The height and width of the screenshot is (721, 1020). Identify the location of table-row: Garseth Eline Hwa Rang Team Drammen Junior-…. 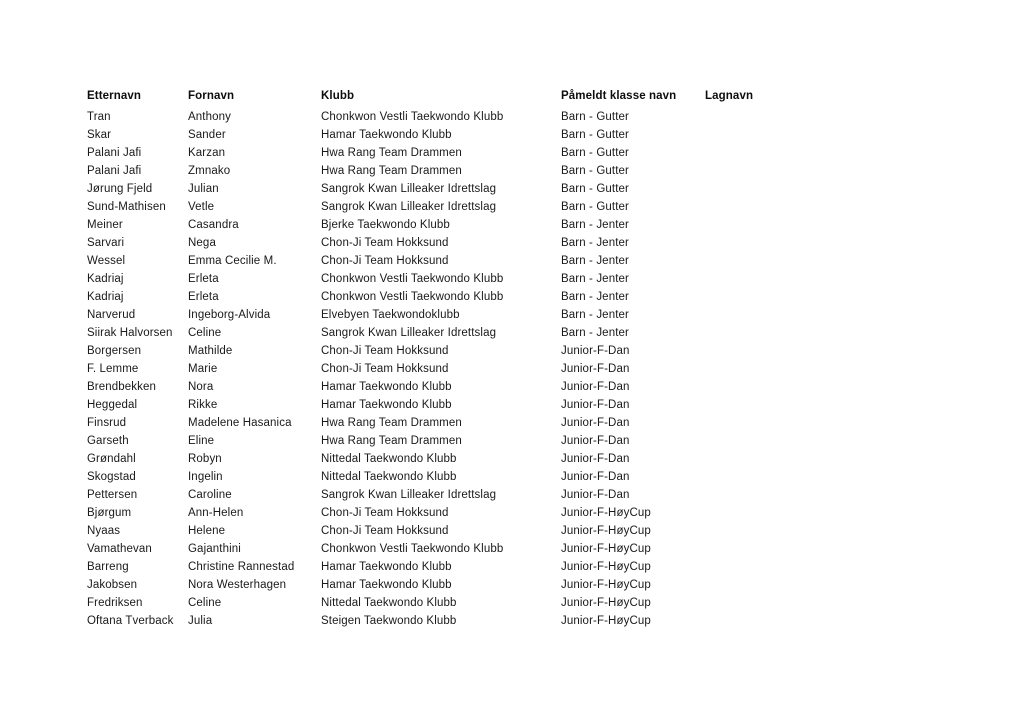
(456, 442).